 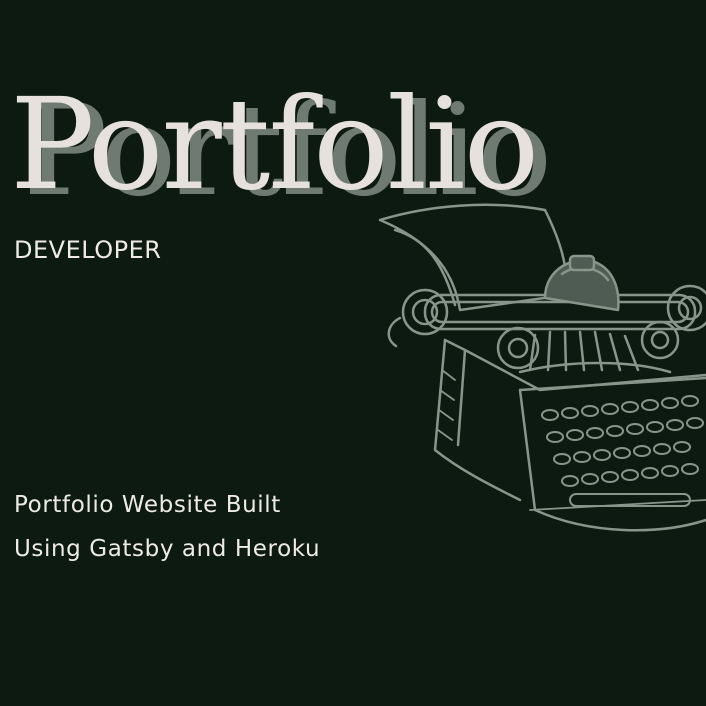 What do you see at coordinates (88, 250) in the screenshot?
I see `subtitle: DEVELOPER` at bounding box center [88, 250].